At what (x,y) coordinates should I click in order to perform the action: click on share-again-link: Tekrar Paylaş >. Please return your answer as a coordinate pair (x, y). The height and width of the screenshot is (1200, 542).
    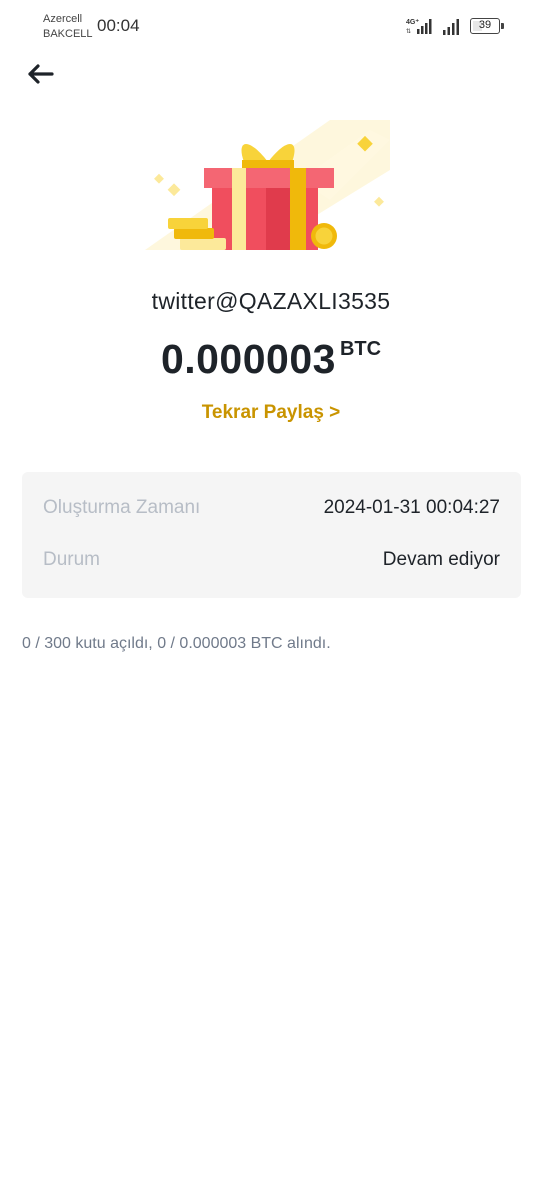
    Looking at the image, I should click on (271, 413).